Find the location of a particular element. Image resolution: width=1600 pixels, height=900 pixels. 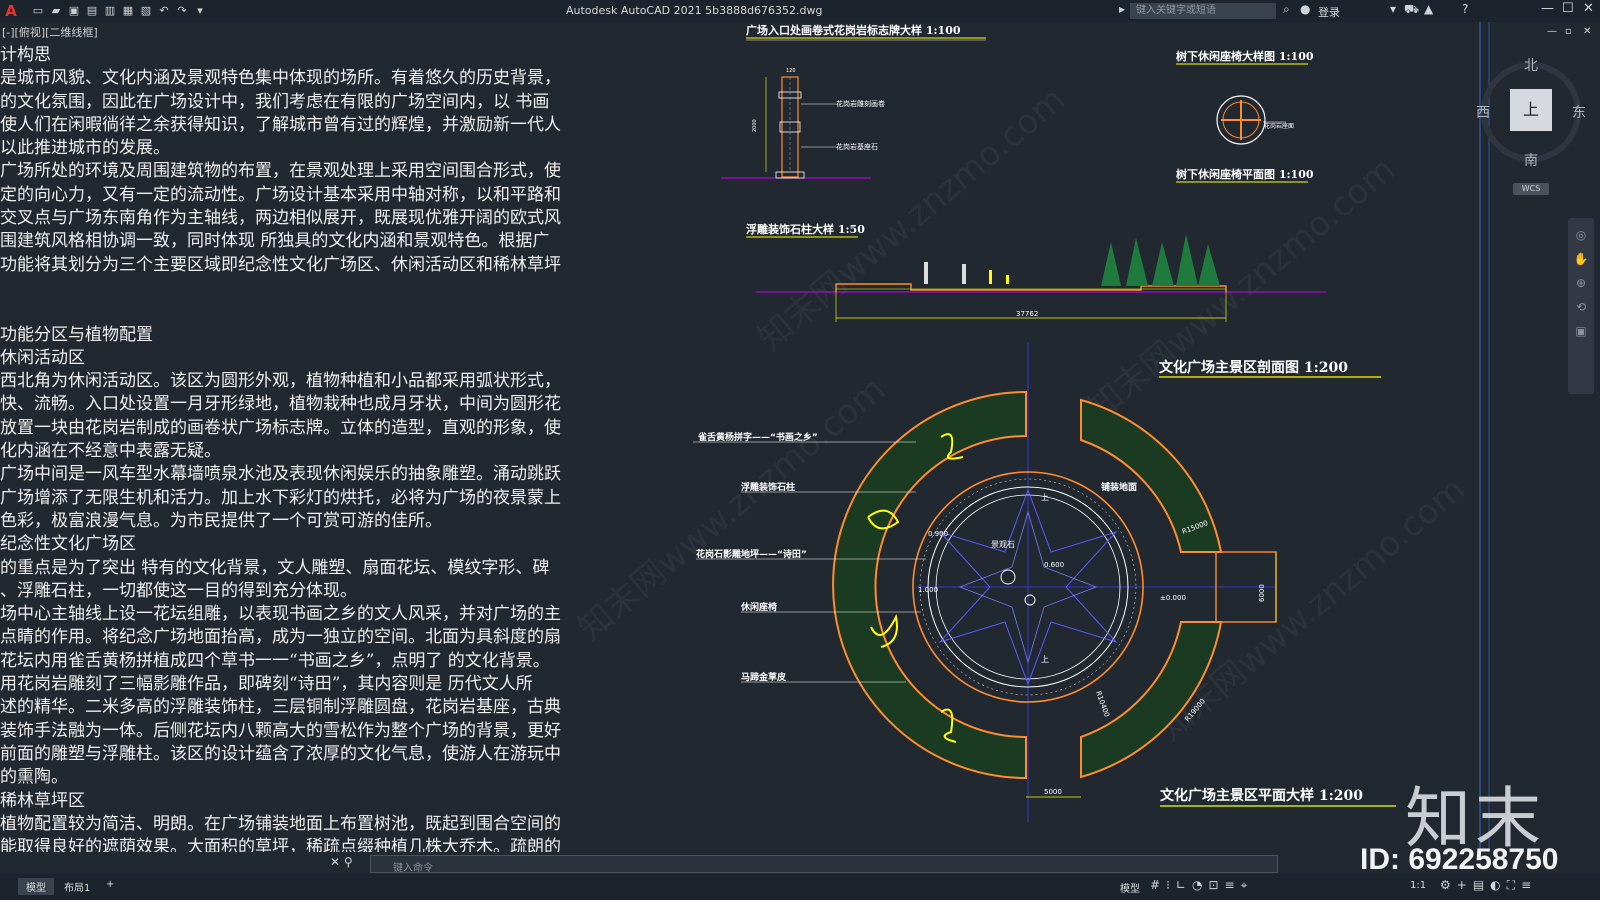

status-bar is located at coordinates (800, 887).